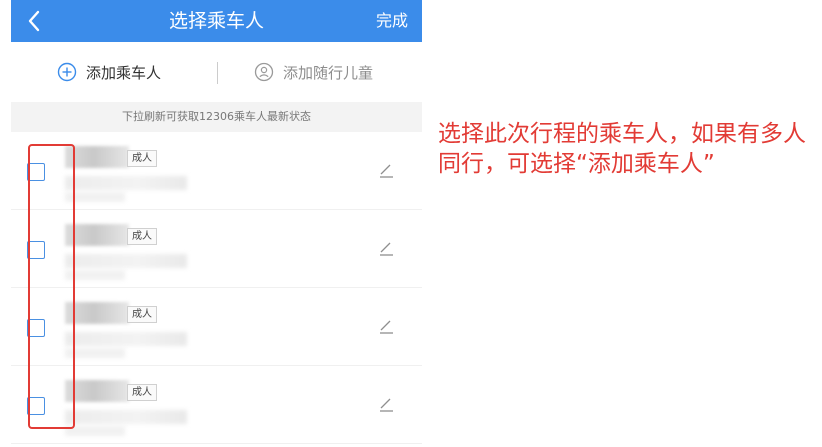 The image size is (822, 447). I want to click on add-child-button: 添加随行儿童, so click(313, 72).